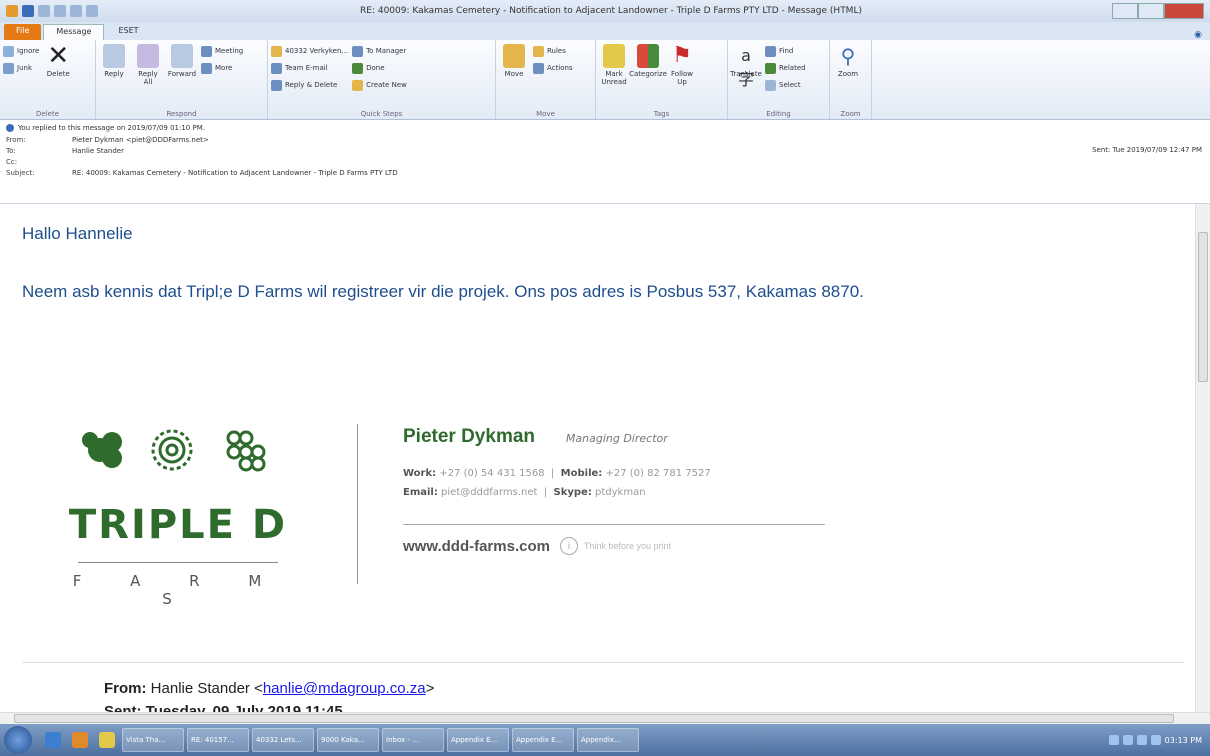  Describe the element at coordinates (10, 128) in the screenshot. I see `info-icon` at that location.